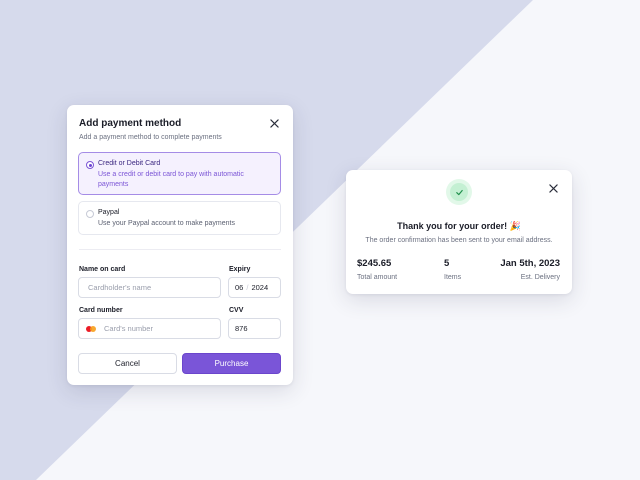 The image size is (640, 480). What do you see at coordinates (239, 287) in the screenshot?
I see `expiry-month: 06` at bounding box center [239, 287].